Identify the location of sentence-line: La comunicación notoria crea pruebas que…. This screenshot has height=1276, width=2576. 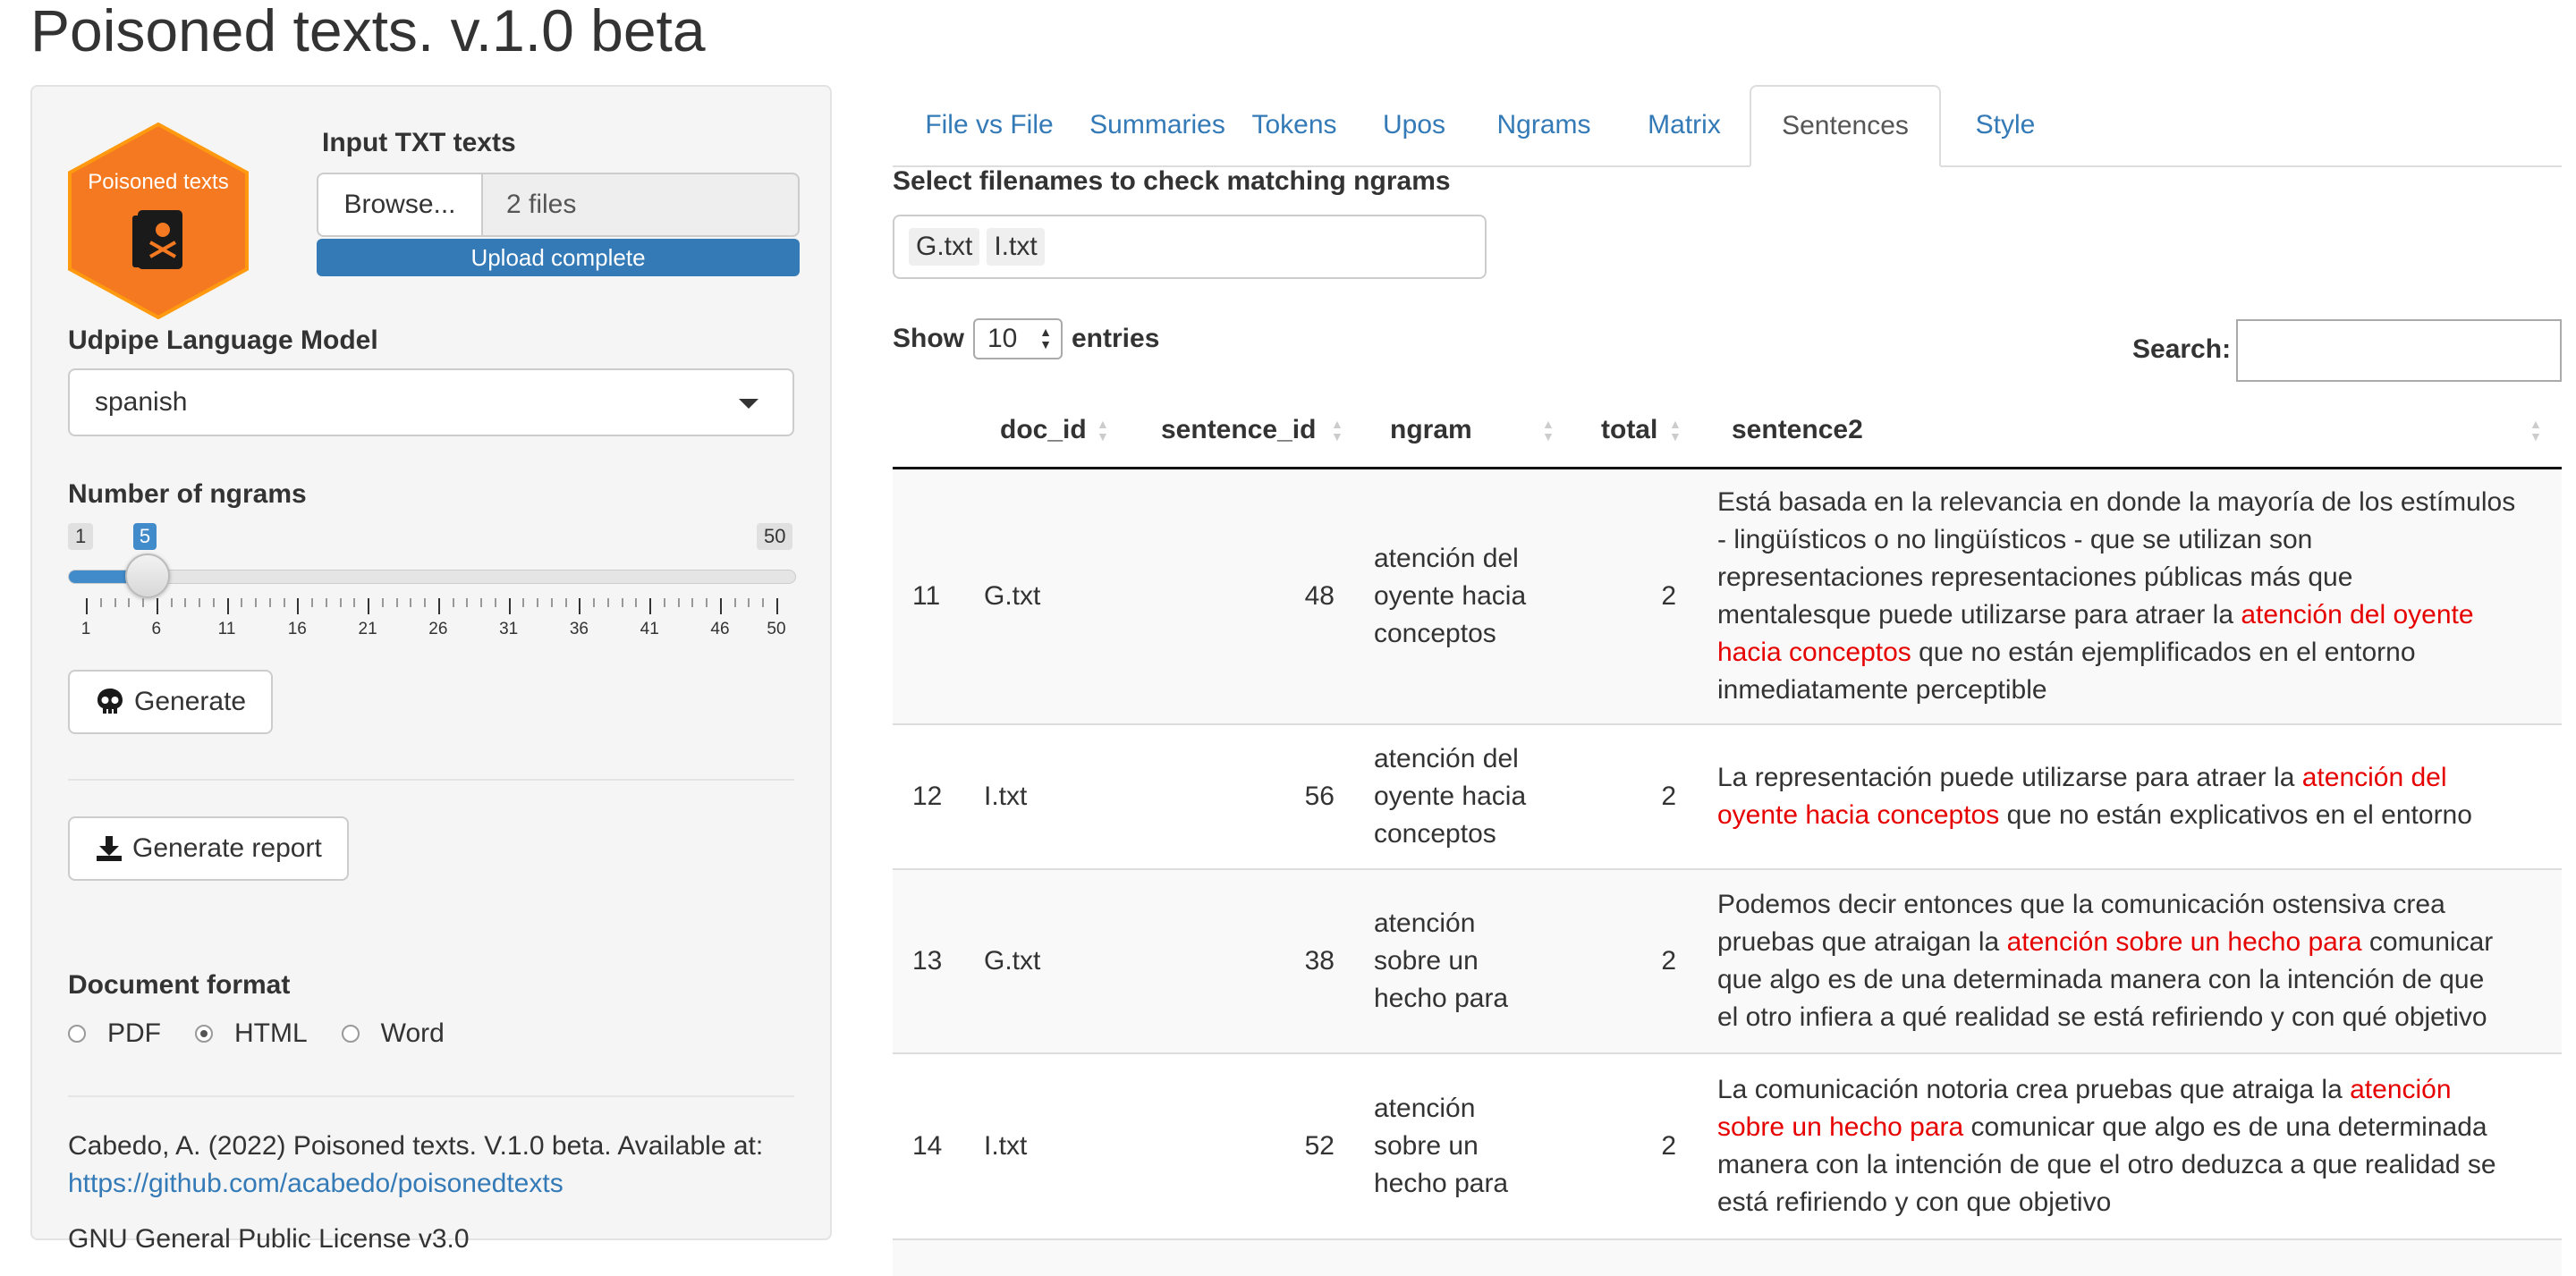
(2106, 1090).